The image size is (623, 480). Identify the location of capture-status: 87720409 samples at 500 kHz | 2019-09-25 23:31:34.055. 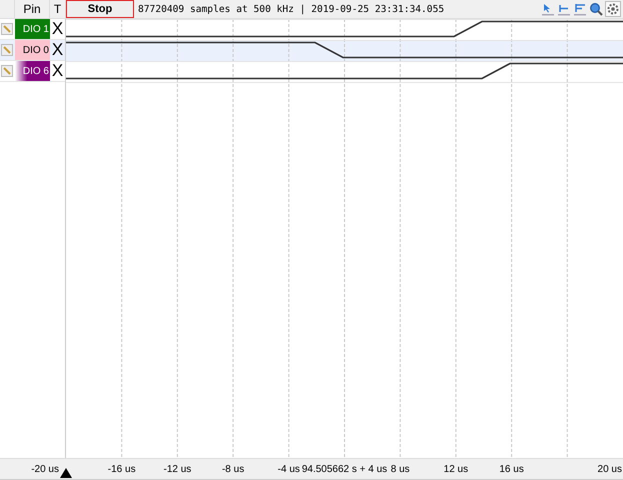
(291, 9).